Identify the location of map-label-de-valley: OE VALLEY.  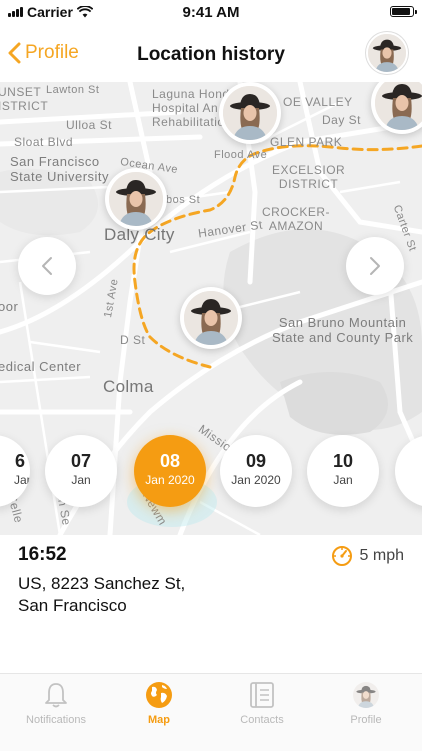
(318, 102).